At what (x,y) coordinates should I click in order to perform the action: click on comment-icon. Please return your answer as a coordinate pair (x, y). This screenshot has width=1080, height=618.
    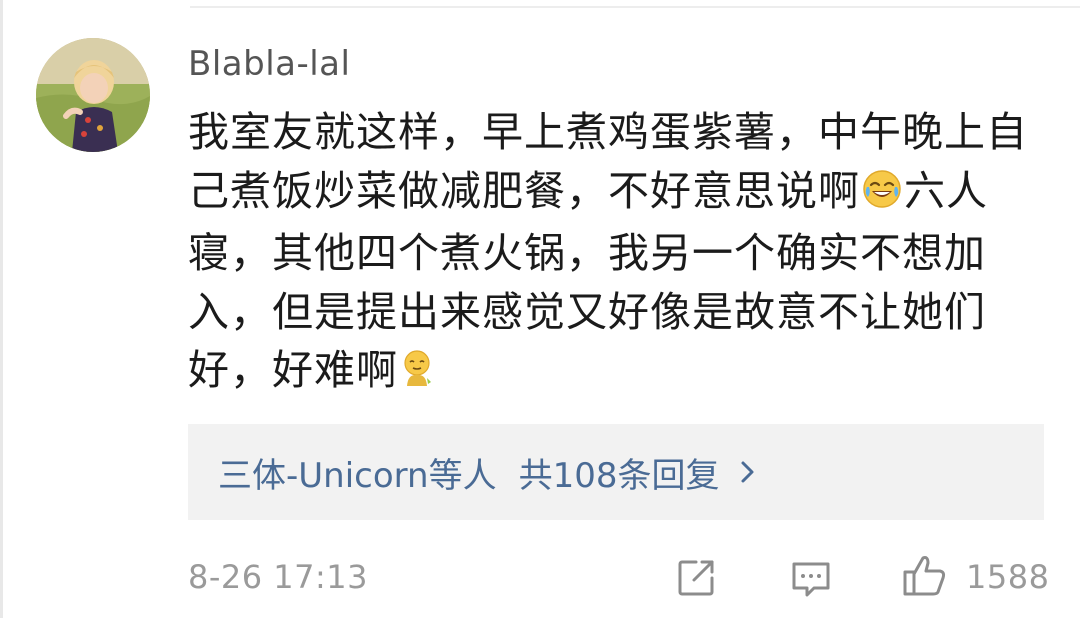
    Looking at the image, I should click on (811, 579).